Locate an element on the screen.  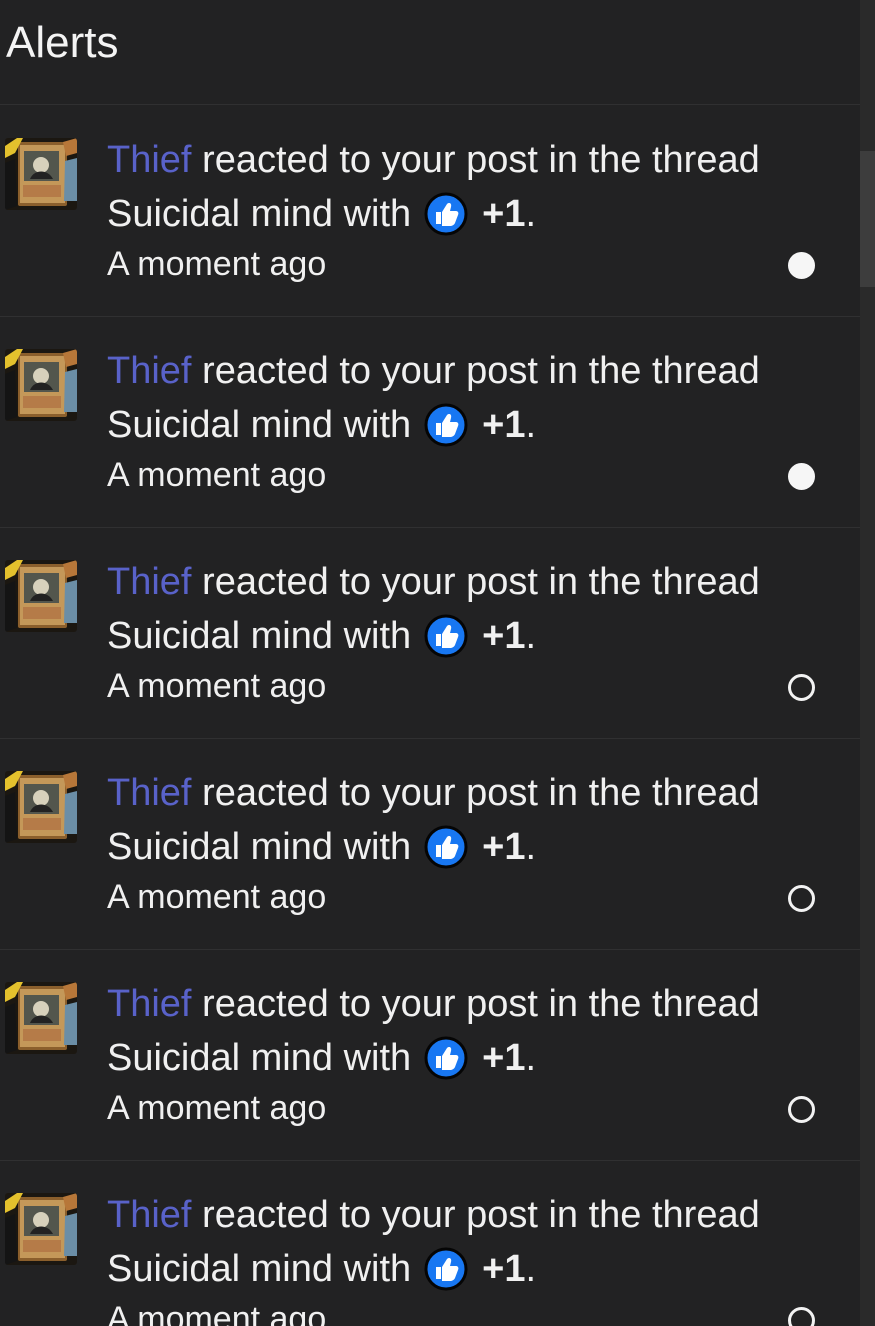
alerts-header: Alerts is located at coordinates (430, 52).